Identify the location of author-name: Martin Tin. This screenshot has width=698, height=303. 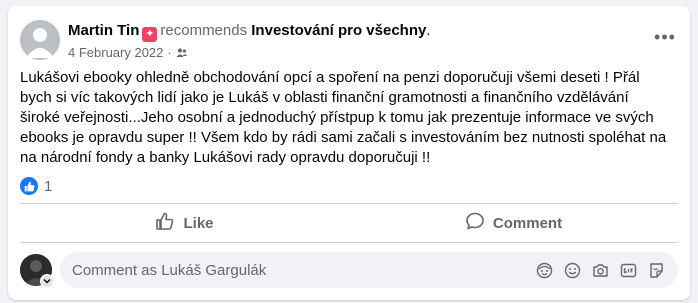
(103, 30).